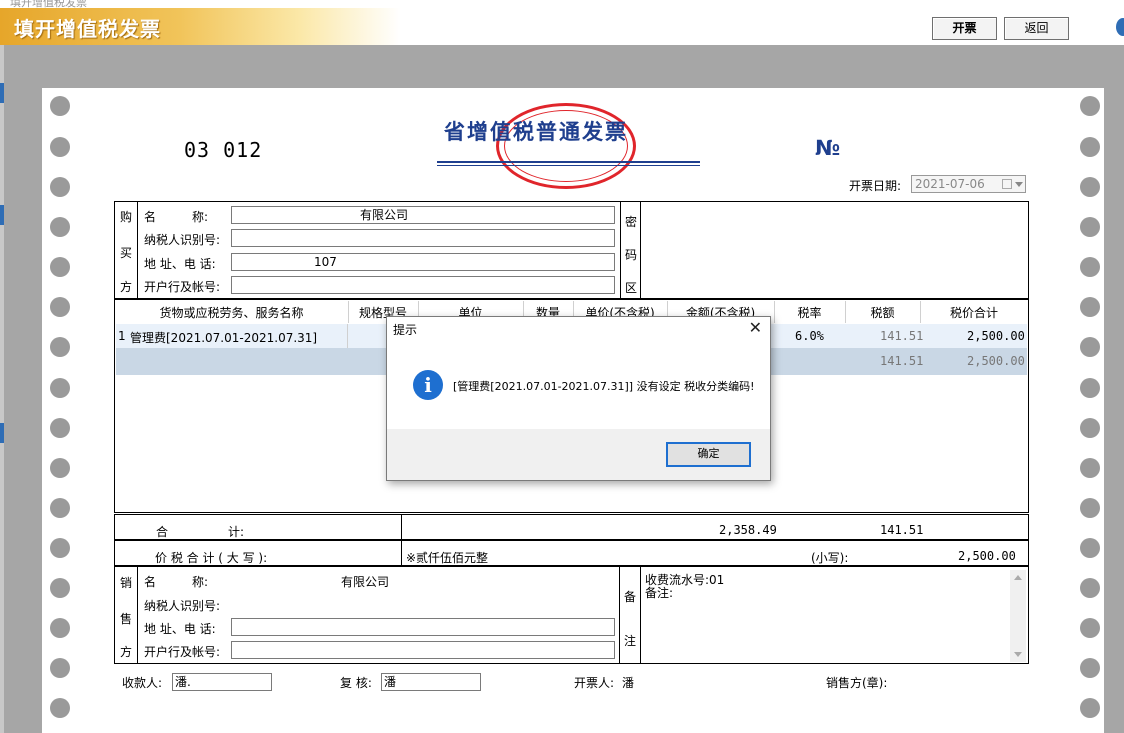  I want to click on scroll-down-icon, so click(1018, 654).